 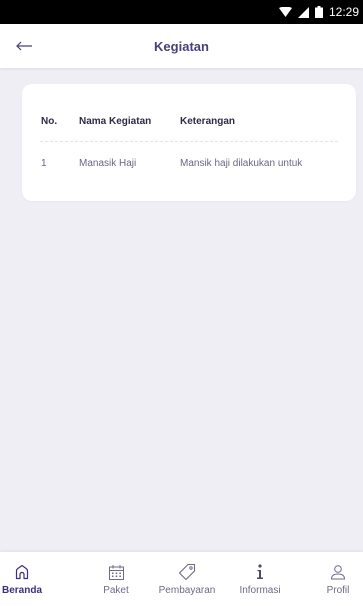 What do you see at coordinates (260, 590) in the screenshot?
I see `nav-label-informasi: Informasi` at bounding box center [260, 590].